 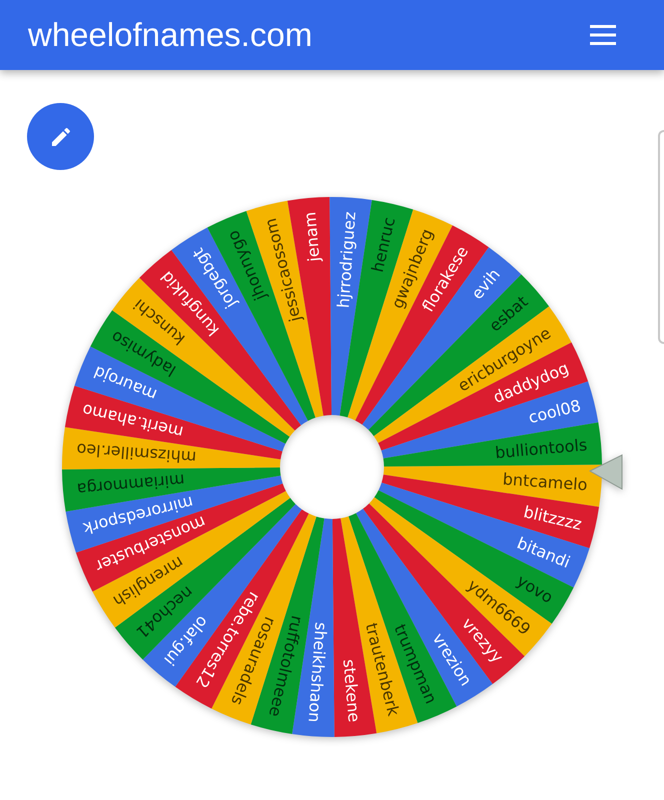 I want to click on pointer-icon, so click(x=605, y=472).